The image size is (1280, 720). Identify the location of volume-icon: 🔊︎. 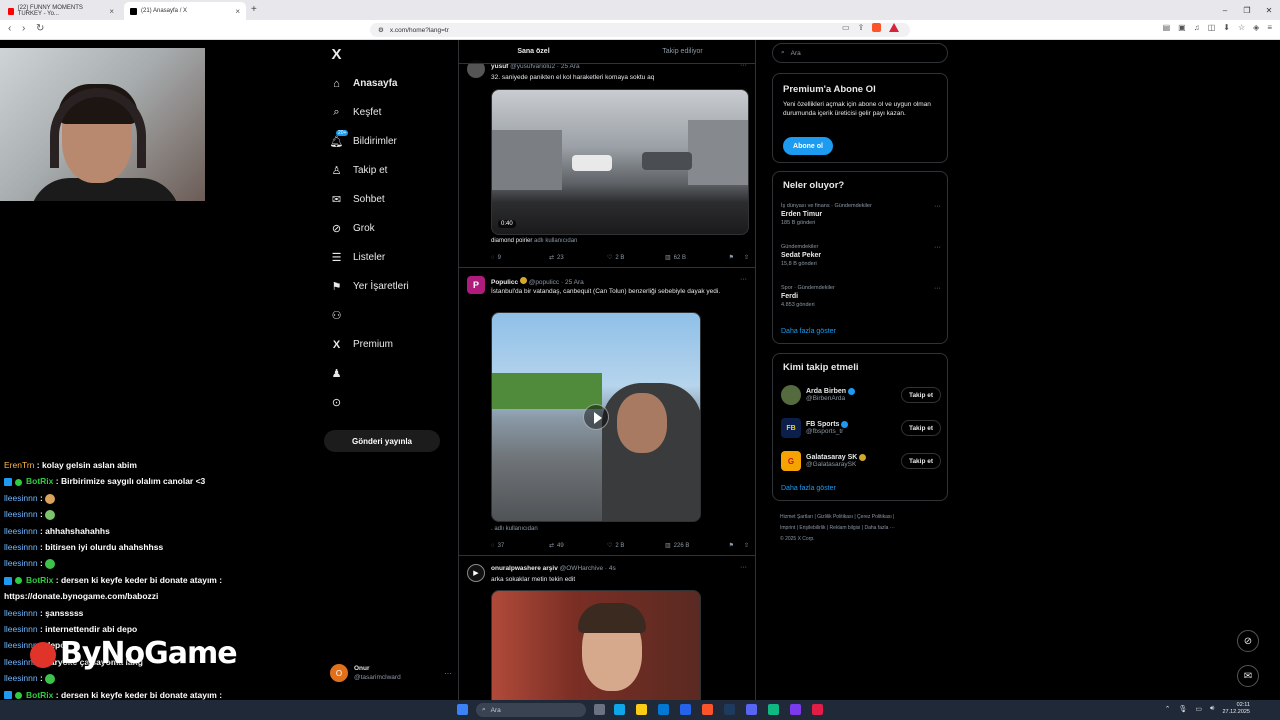
(1212, 709).